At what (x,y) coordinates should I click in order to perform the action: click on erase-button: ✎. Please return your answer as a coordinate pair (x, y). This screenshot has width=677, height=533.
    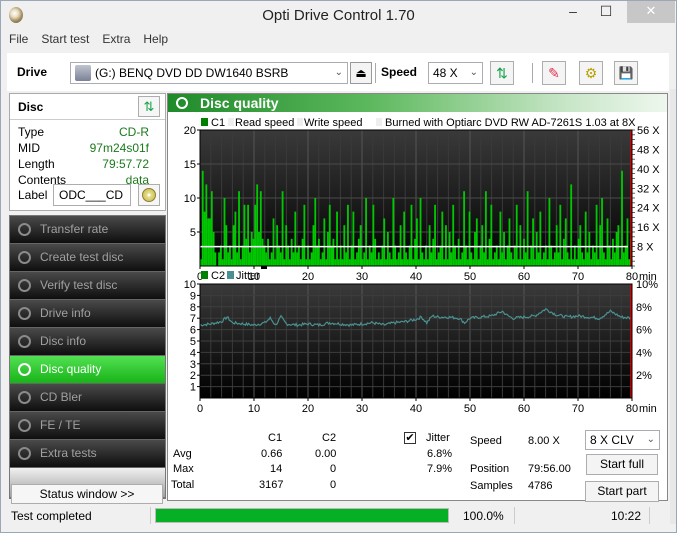
    Looking at the image, I should click on (554, 73).